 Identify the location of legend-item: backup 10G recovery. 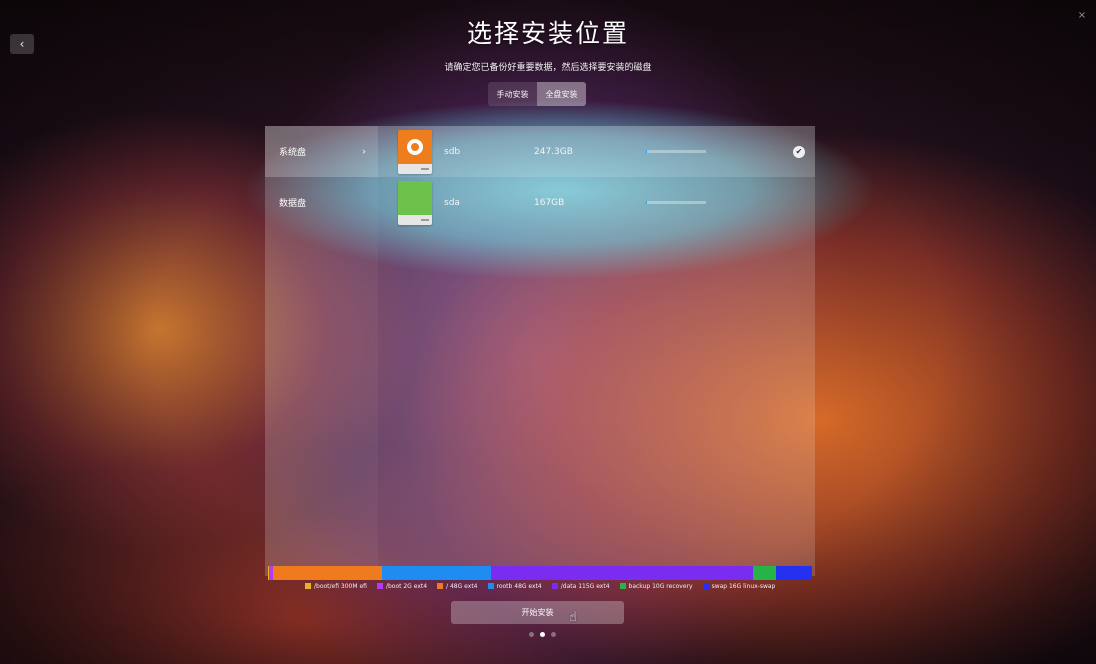
(656, 586).